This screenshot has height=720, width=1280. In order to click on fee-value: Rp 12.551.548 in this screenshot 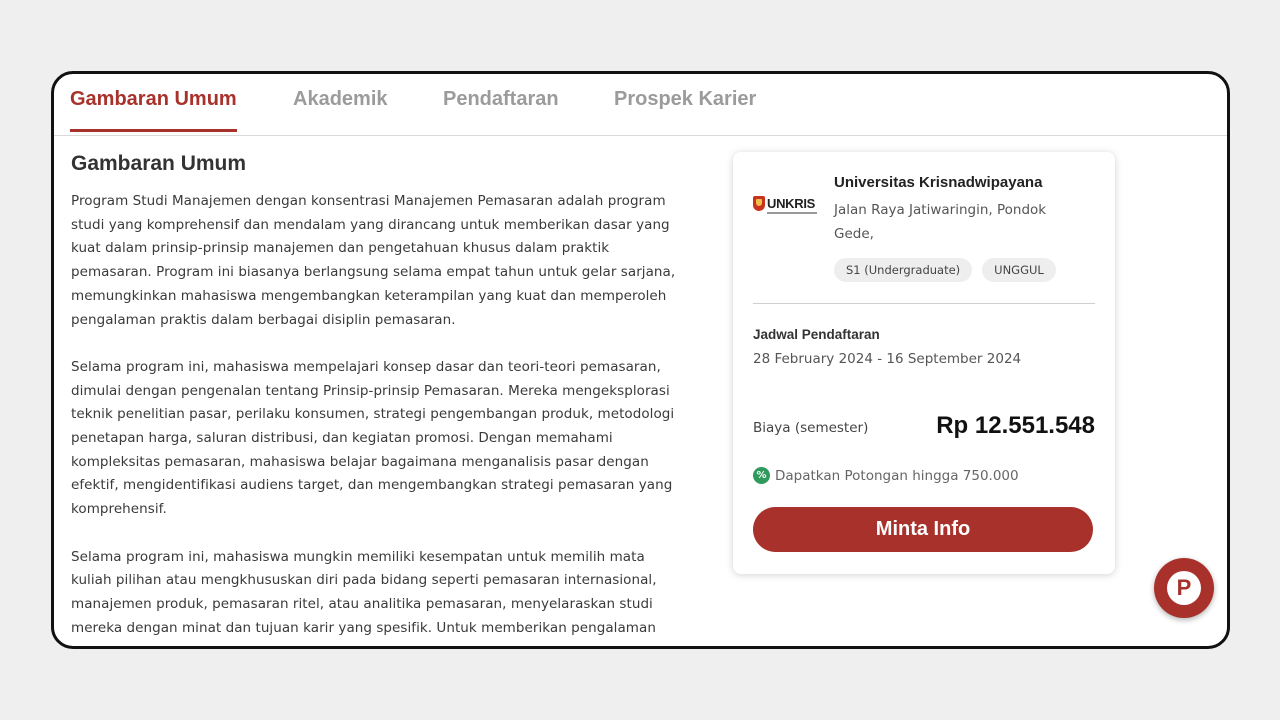, I will do `click(1015, 425)`.